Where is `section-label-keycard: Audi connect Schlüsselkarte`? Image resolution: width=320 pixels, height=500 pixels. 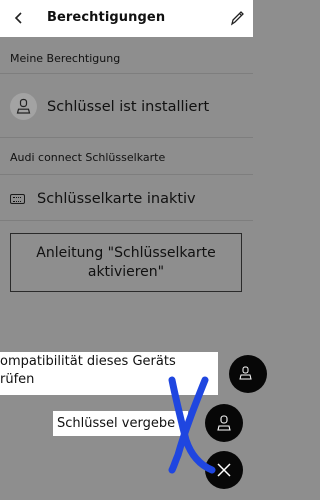 section-label-keycard: Audi connect Schlüsselkarte is located at coordinates (88, 157).